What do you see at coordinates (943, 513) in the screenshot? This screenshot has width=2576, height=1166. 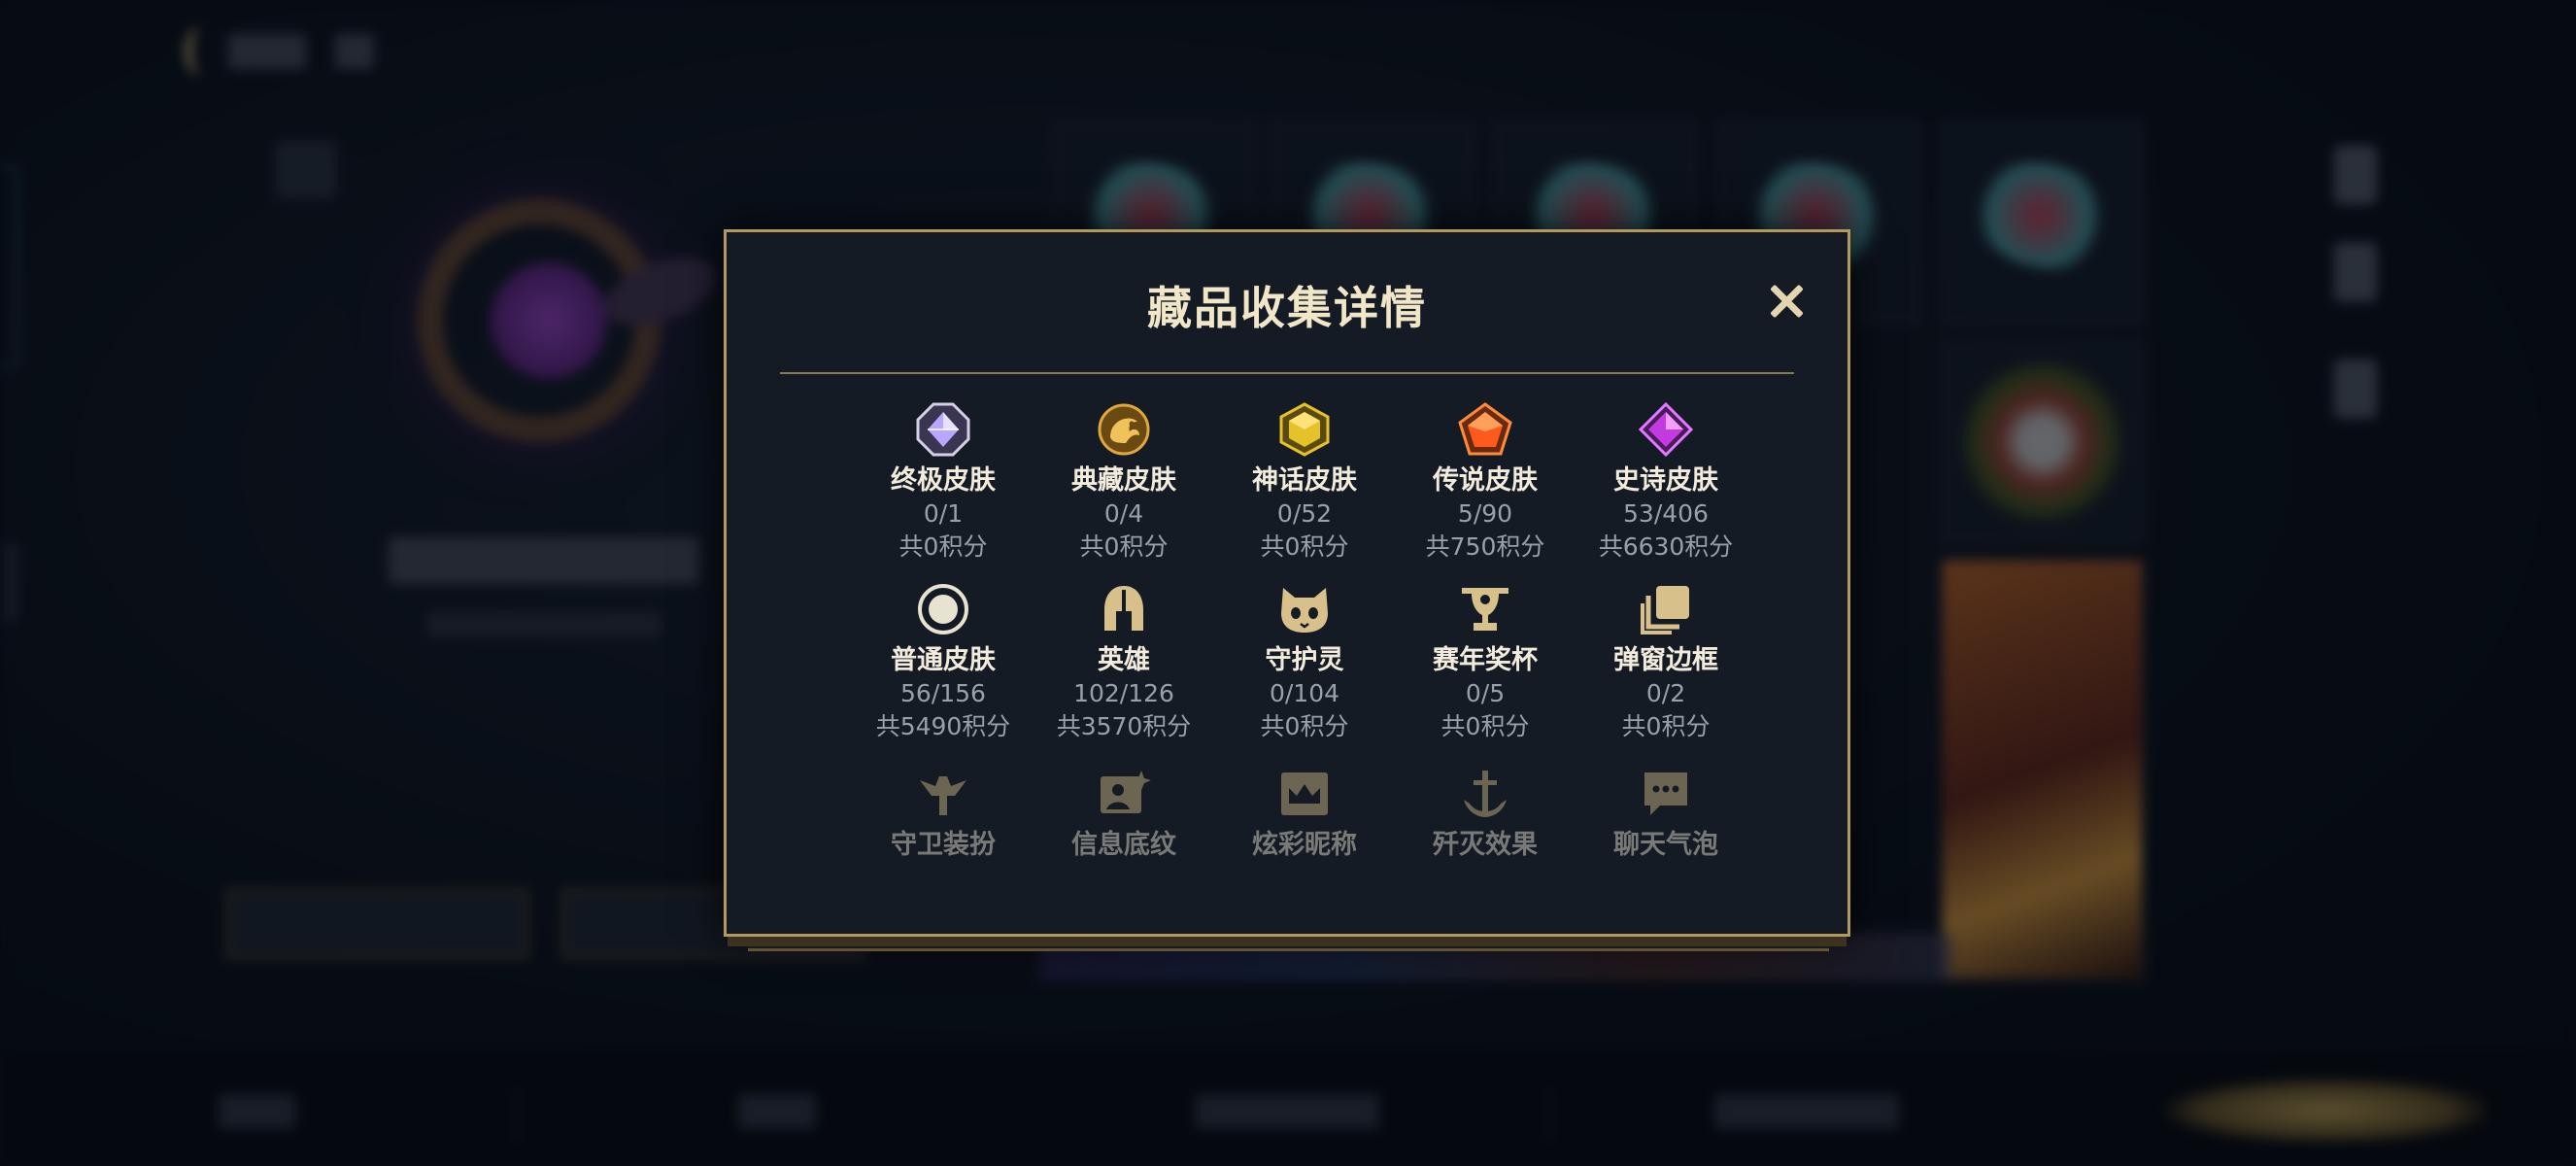 I see `item-count: 0/1` at bounding box center [943, 513].